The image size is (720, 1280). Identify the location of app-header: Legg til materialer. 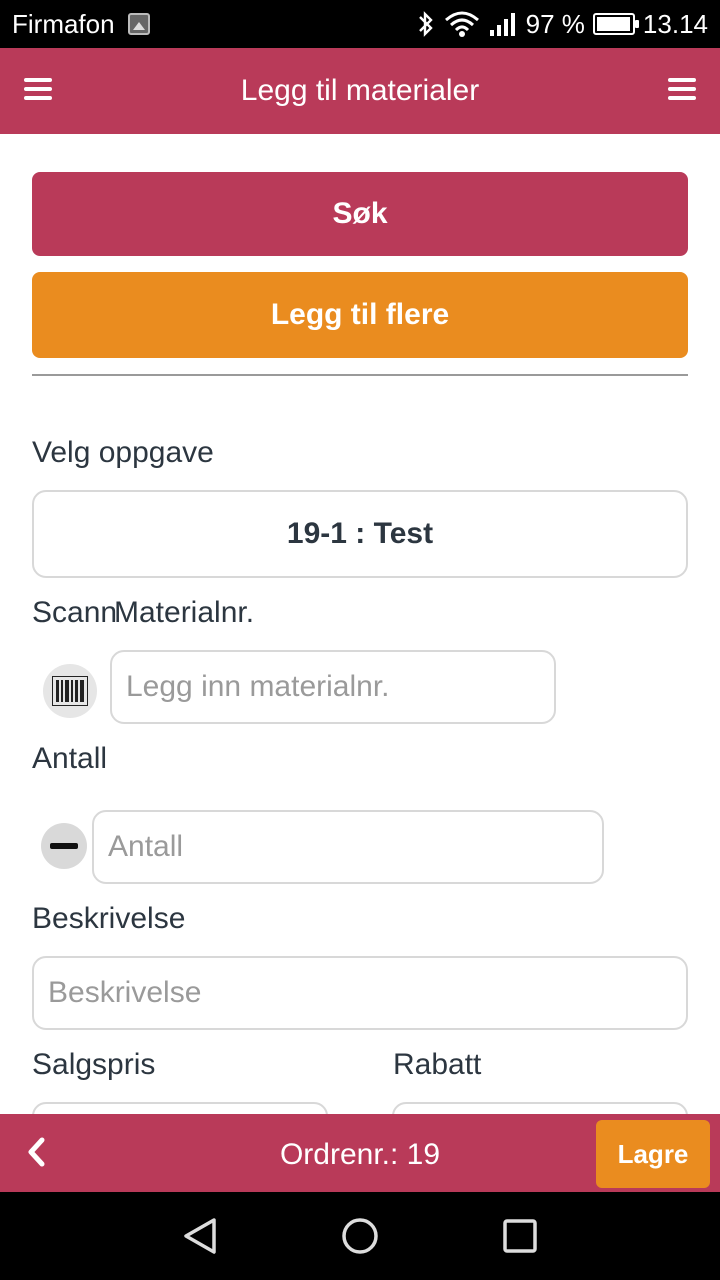
(360, 91).